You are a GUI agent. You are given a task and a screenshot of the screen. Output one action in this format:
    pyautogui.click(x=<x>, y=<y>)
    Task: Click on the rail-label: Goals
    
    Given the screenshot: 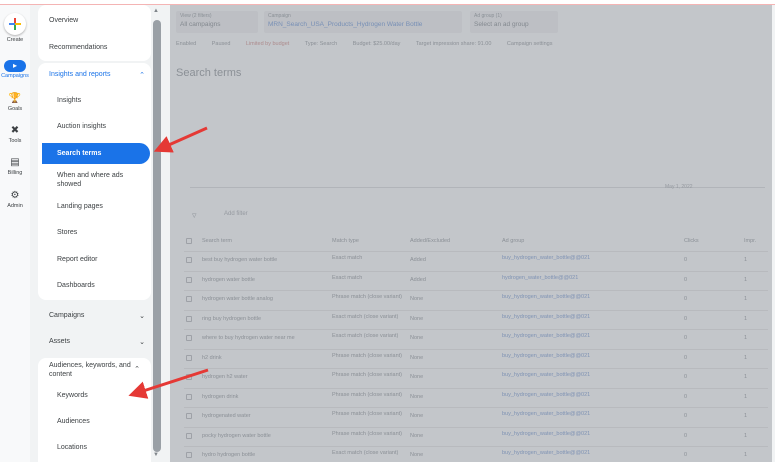 What is the action you would take?
    pyautogui.click(x=15, y=109)
    